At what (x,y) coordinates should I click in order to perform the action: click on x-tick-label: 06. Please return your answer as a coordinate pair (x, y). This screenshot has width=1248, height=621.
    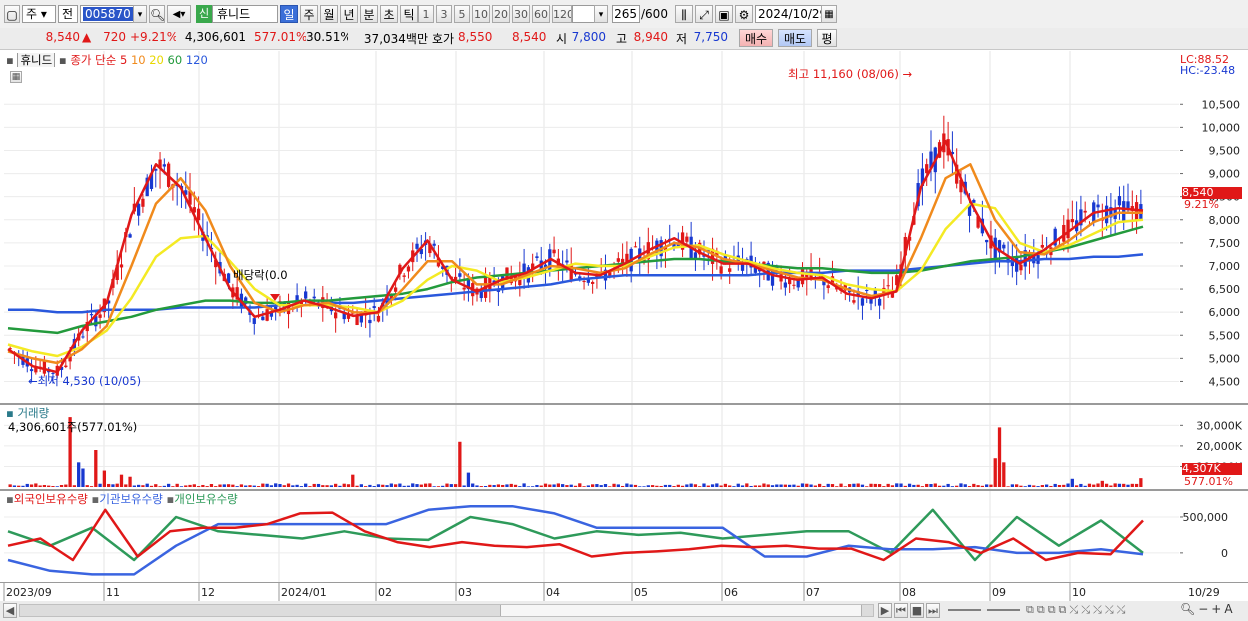
    Looking at the image, I should click on (731, 592).